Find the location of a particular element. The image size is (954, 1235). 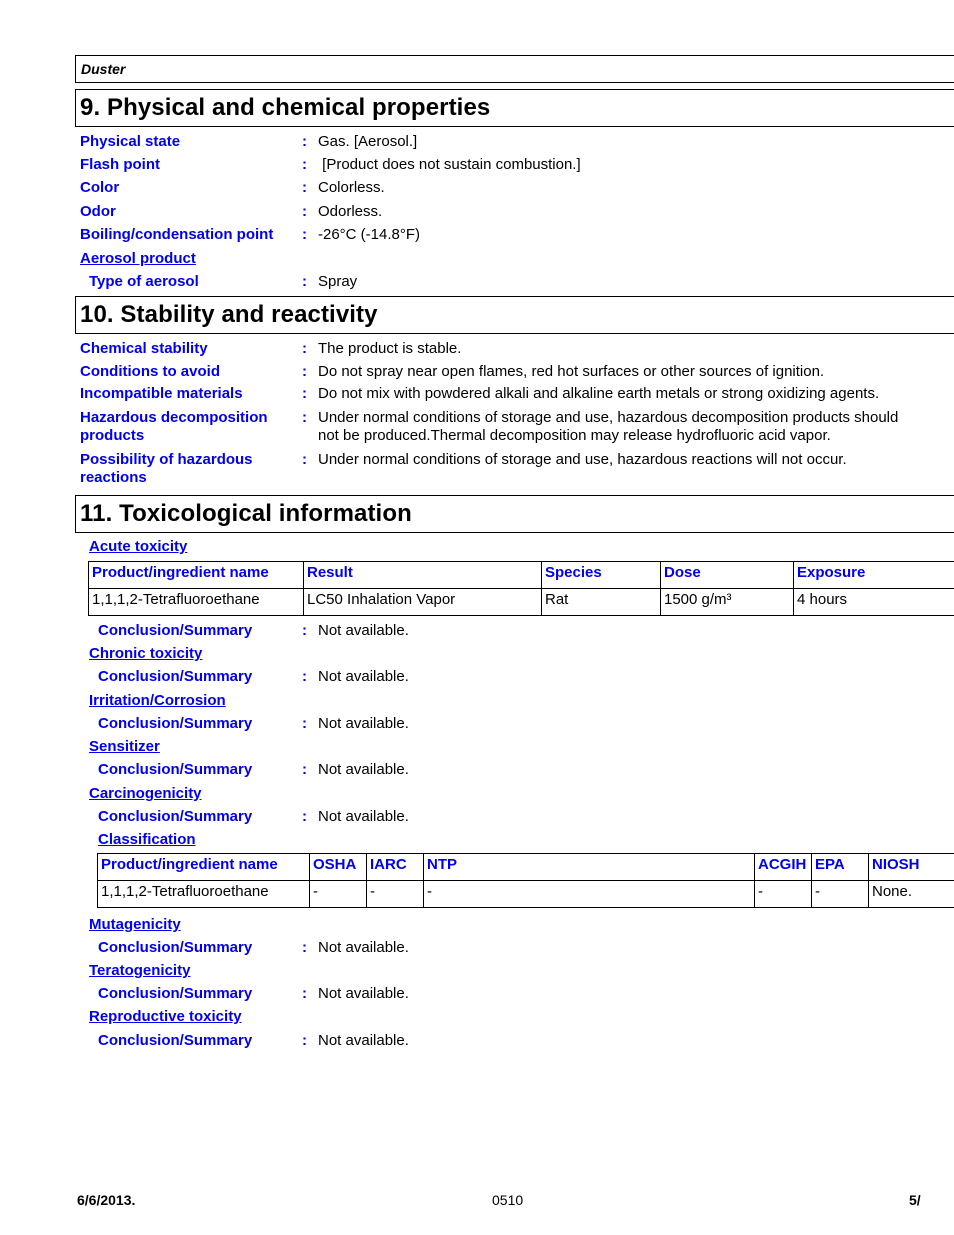

property-value: Spray is located at coordinates (338, 281).